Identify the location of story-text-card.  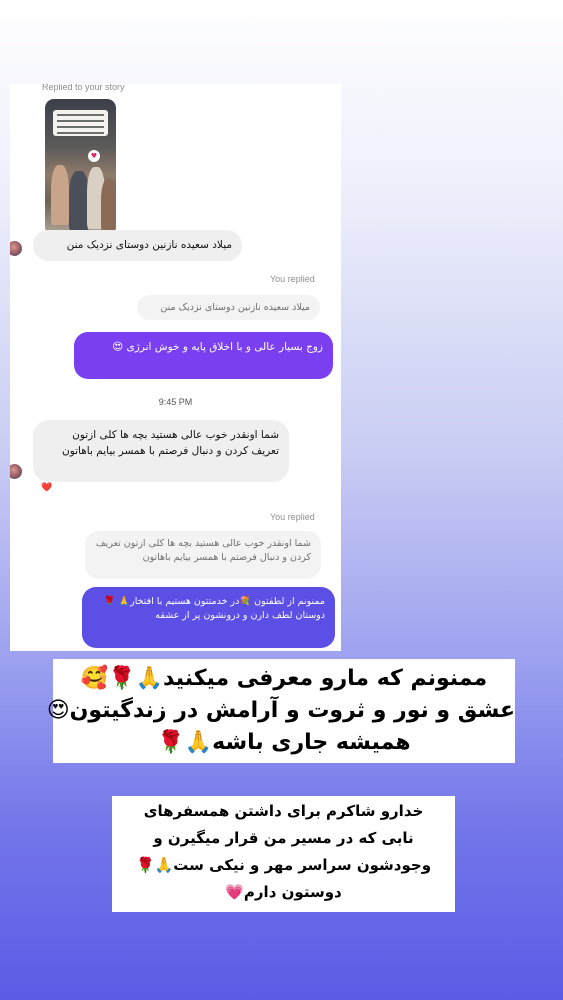
(80, 123).